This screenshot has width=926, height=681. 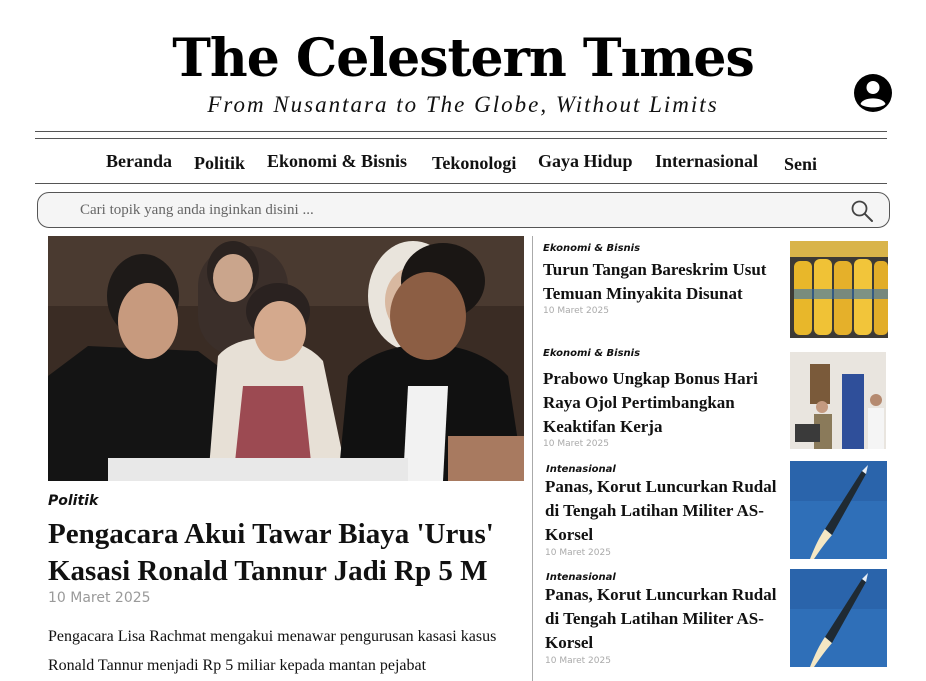 I want to click on search-bar, so click(x=463, y=210).